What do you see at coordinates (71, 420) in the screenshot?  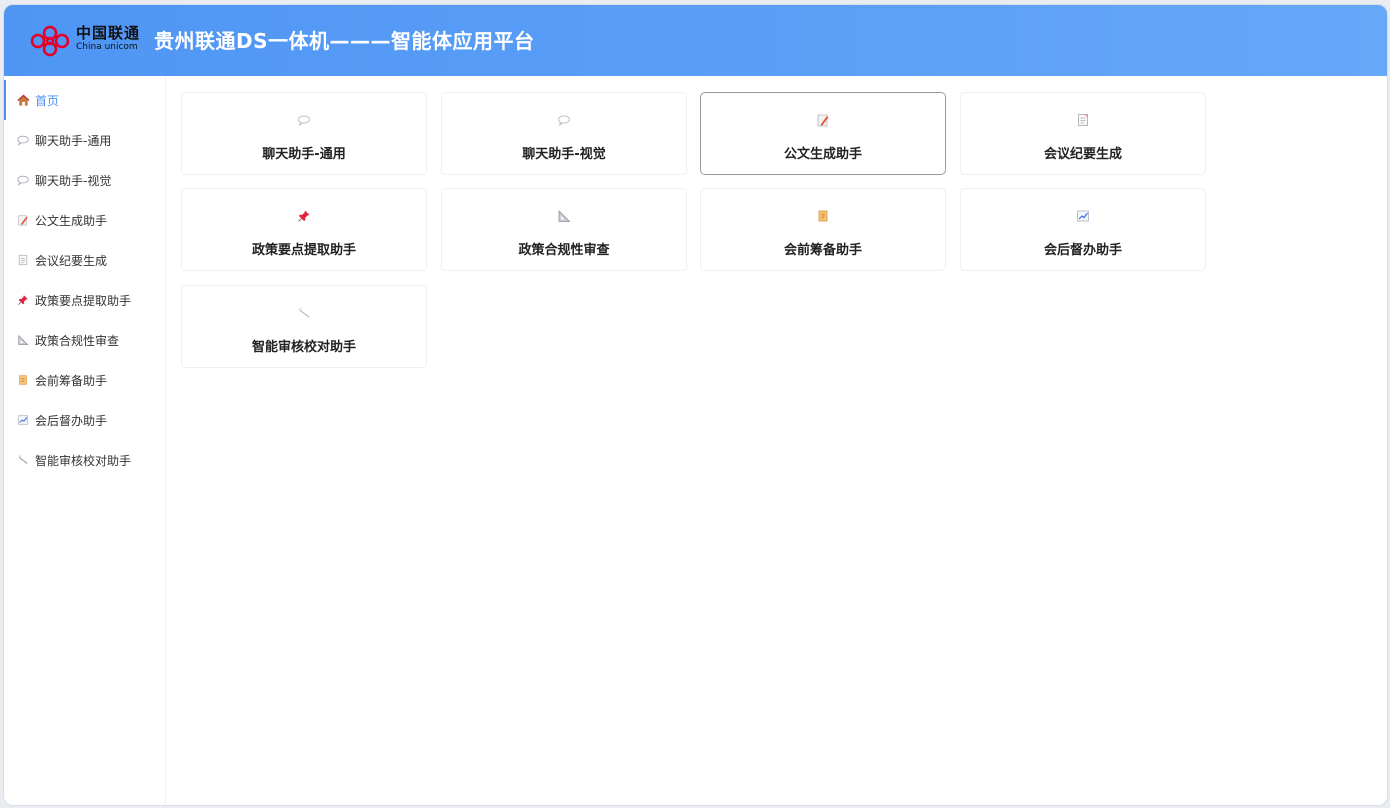 I see `sidebar-item-label: 会后督办助手` at bounding box center [71, 420].